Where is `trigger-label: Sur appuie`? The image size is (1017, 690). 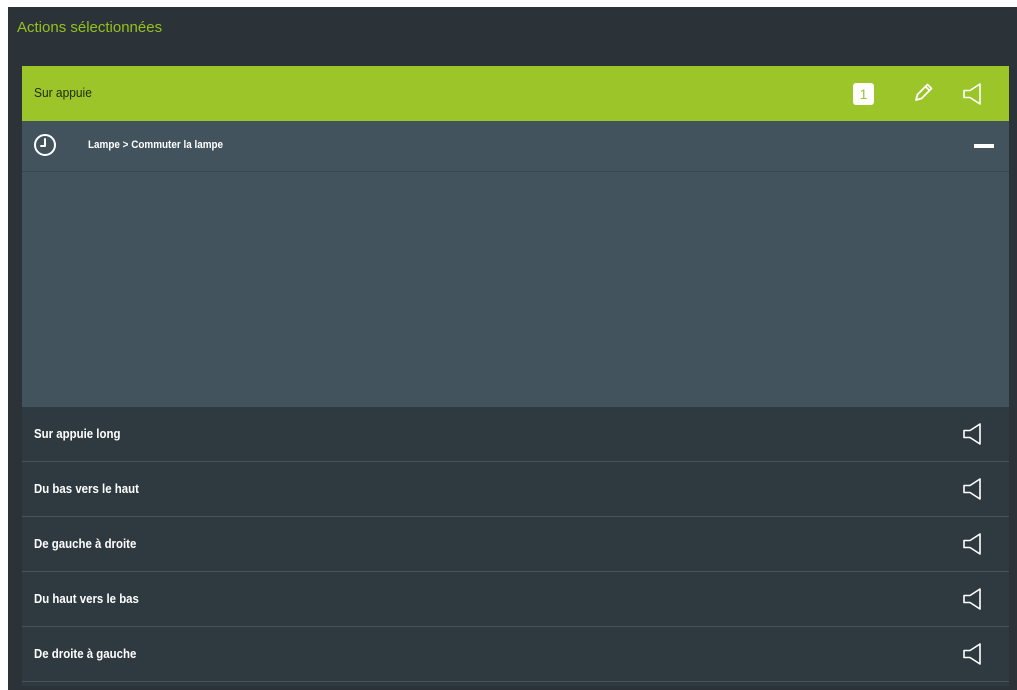 trigger-label: Sur appuie is located at coordinates (63, 92).